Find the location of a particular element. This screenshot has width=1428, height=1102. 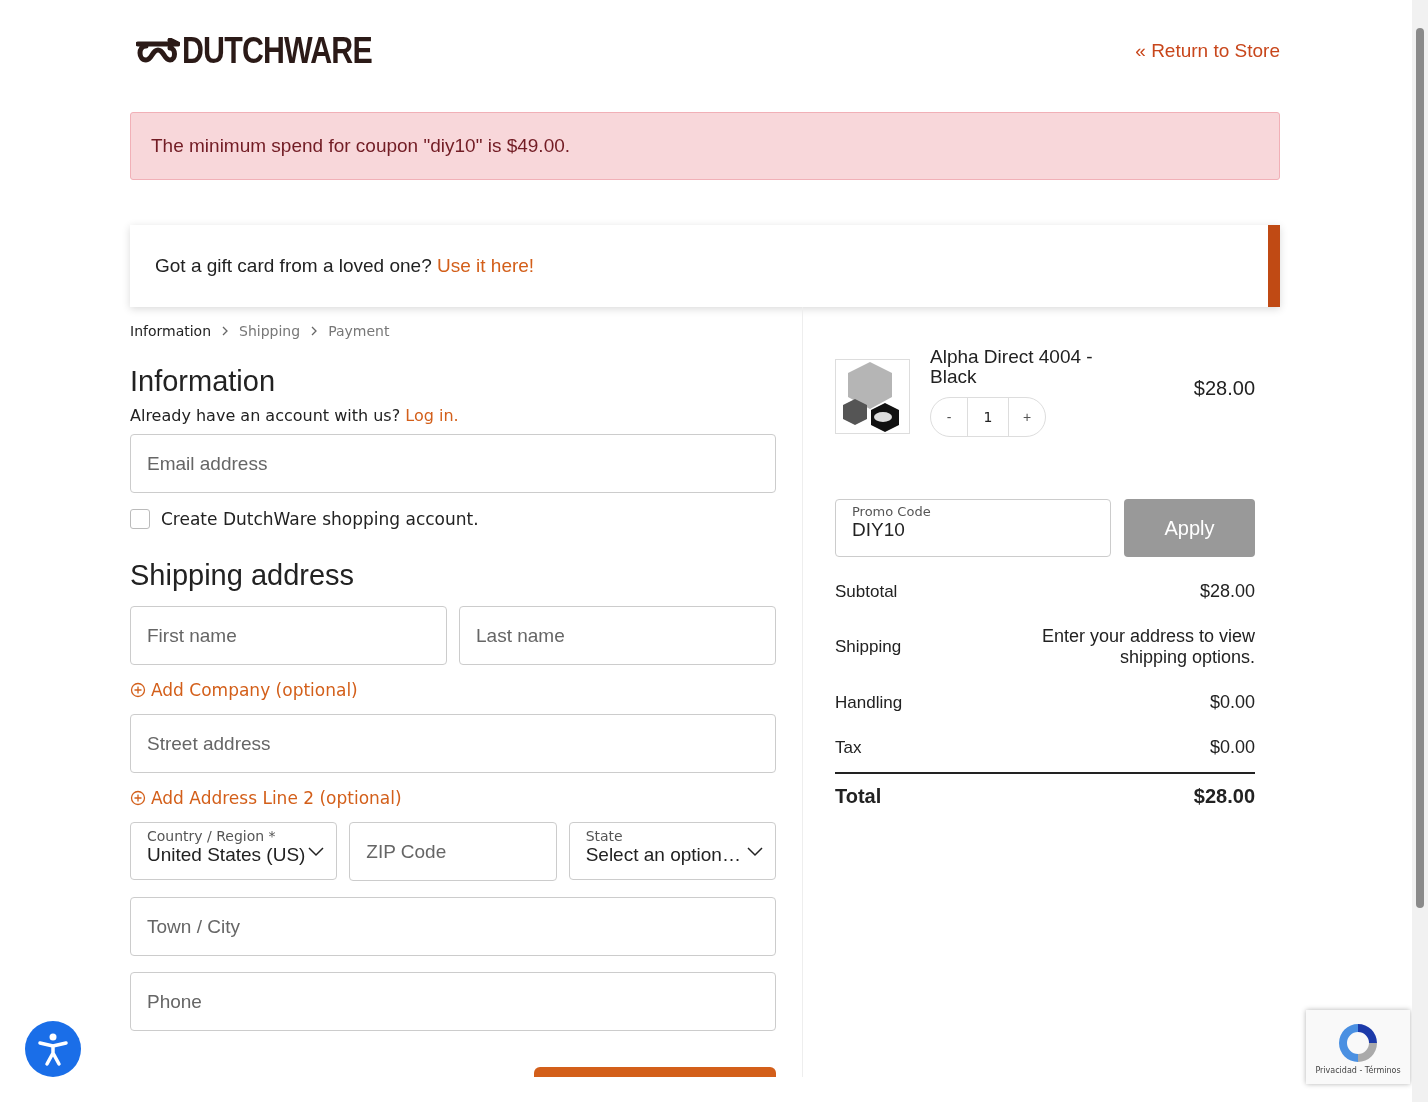

product-price: $28.00 is located at coordinates (1224, 388).